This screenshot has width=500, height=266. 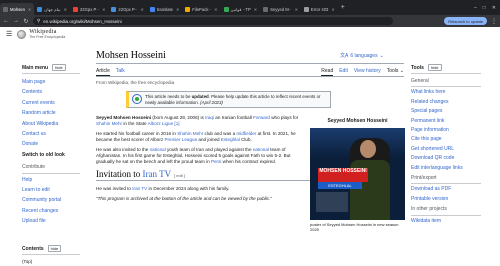 What do you see at coordinates (41, 34) in the screenshot?
I see `wiki-logo: Wikipedia The Free Encyclopedia` at bounding box center [41, 34].